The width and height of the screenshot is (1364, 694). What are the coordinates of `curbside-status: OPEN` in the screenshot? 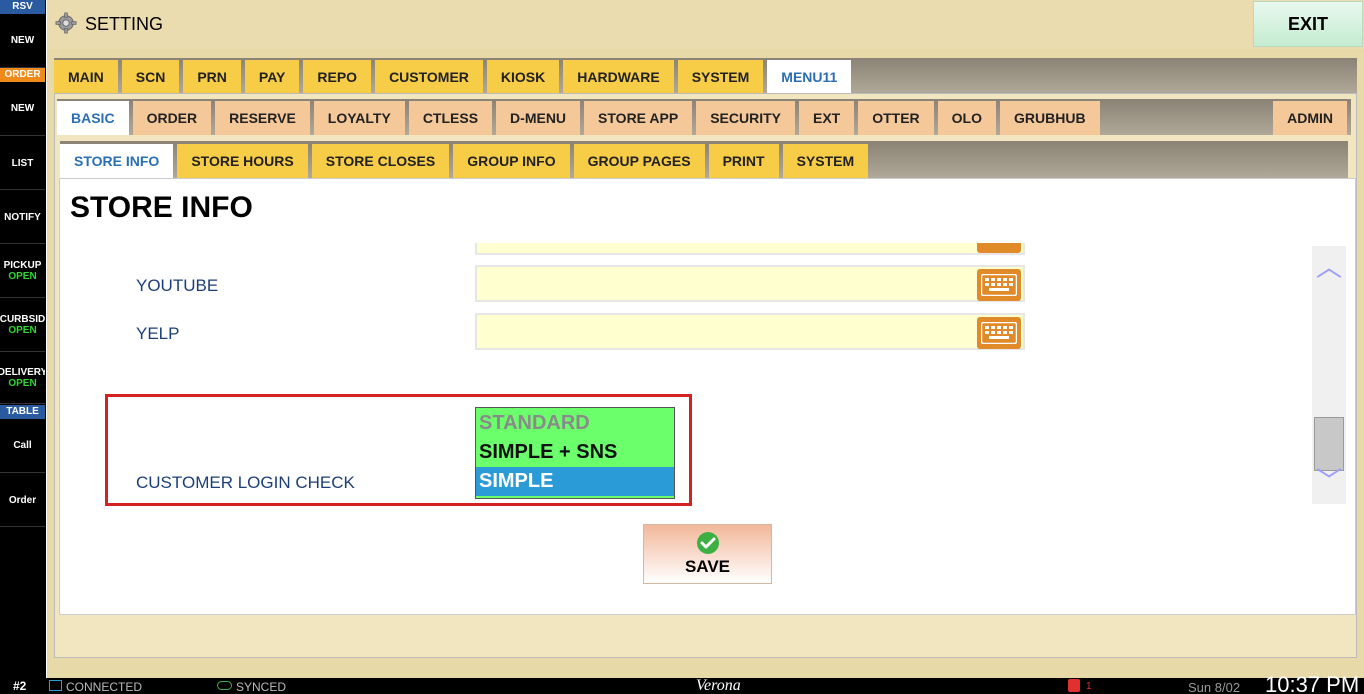 It's located at (22, 330).